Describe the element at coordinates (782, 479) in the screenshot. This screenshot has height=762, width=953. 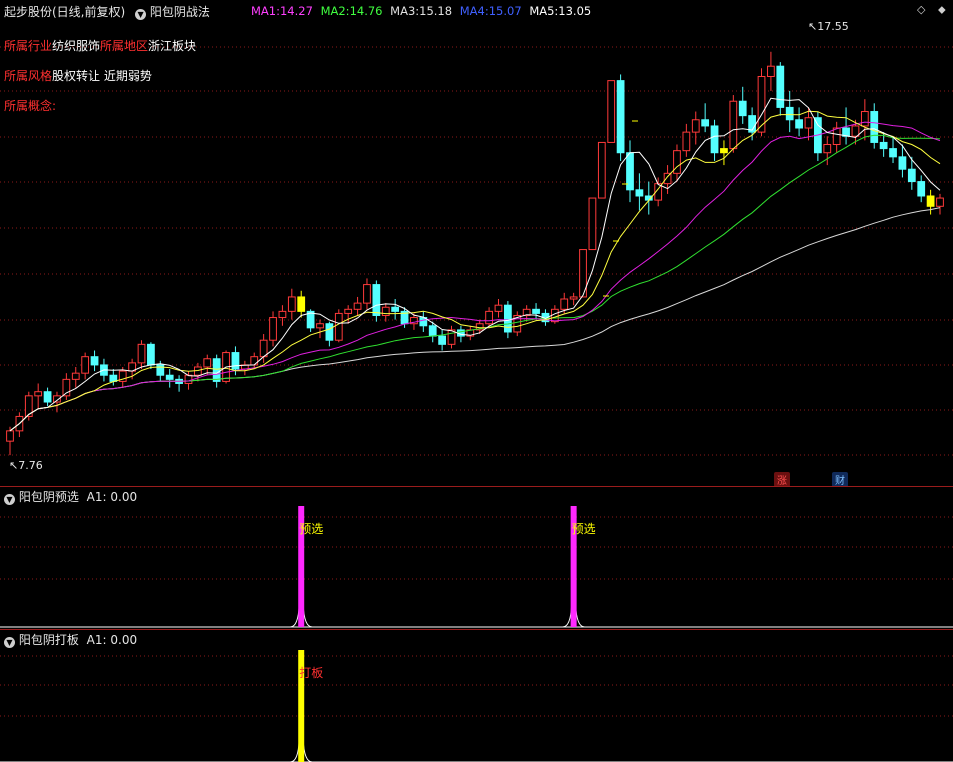
I see `rise-marker: 涨` at that location.